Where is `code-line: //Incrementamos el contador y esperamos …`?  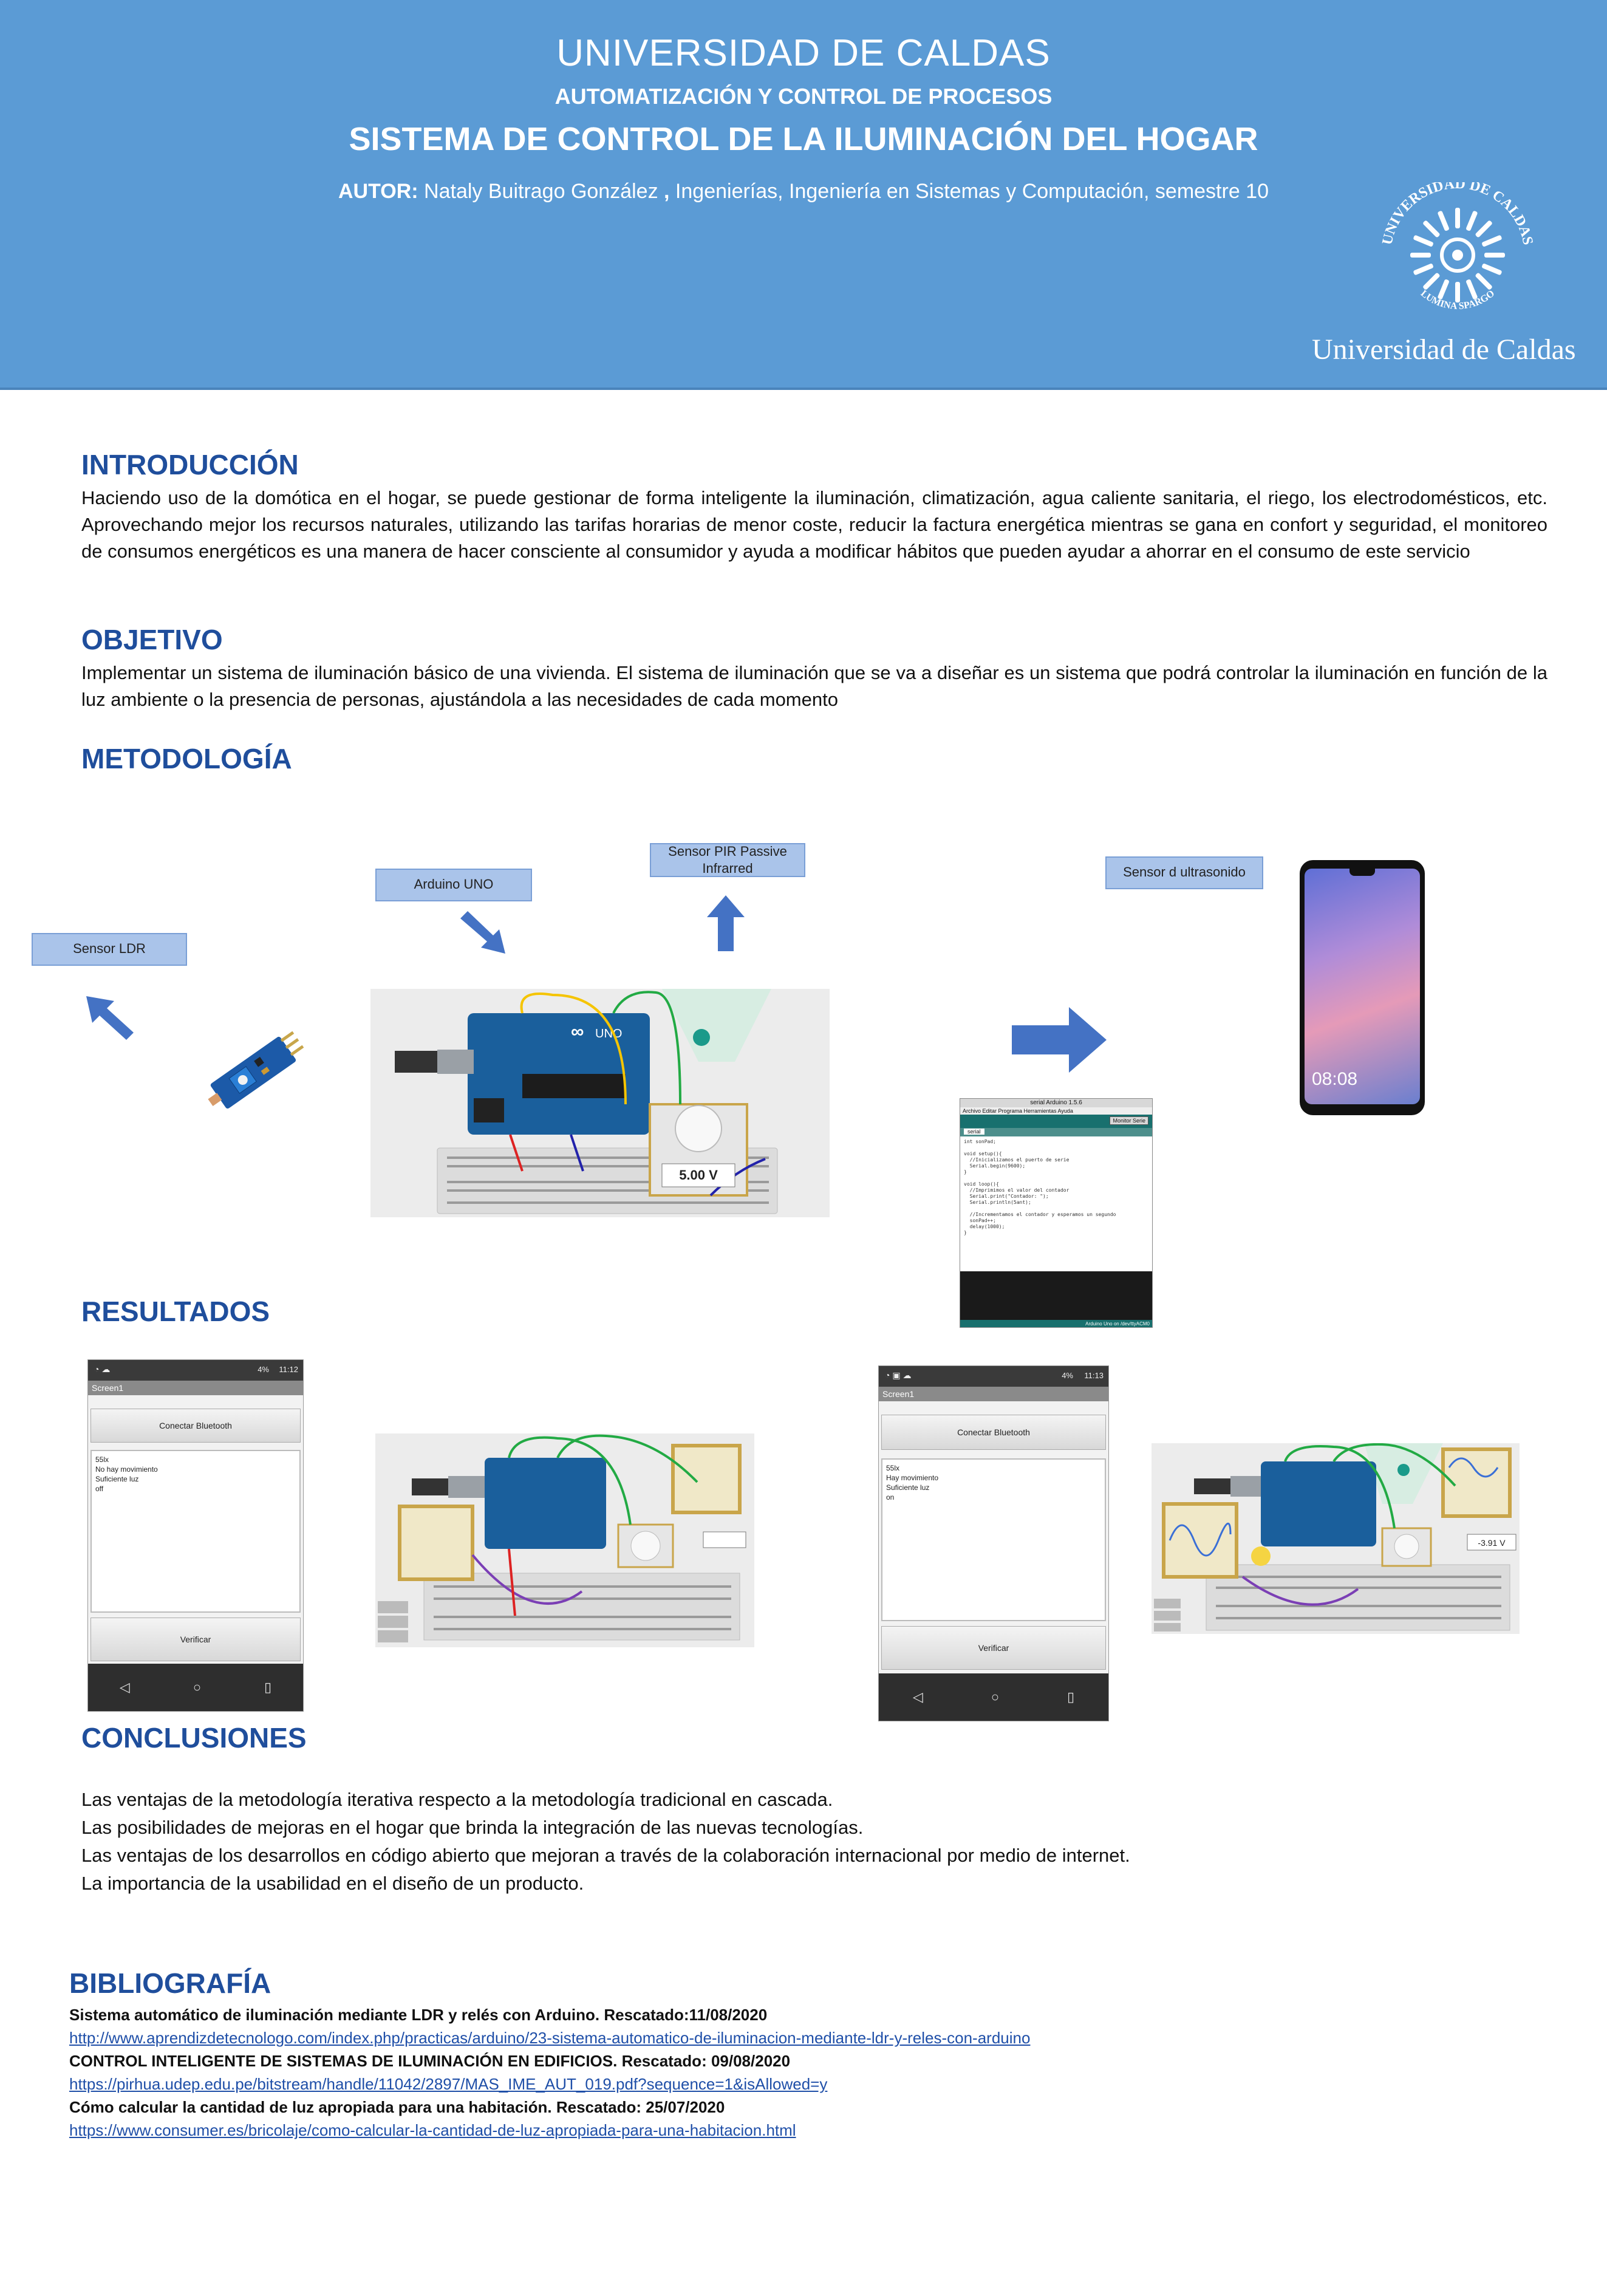
code-line: //Incrementamos el contador y esperamos … is located at coordinates (1040, 1214).